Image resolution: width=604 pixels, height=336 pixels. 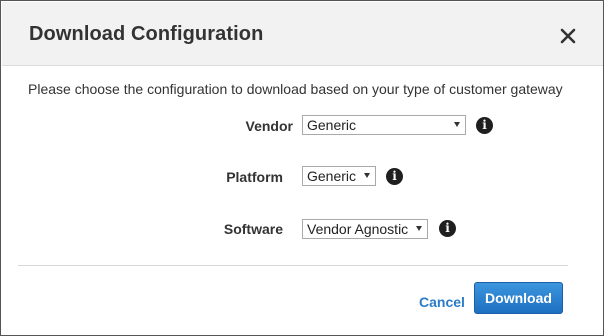 What do you see at coordinates (394, 176) in the screenshot?
I see `platform-info-icon: i` at bounding box center [394, 176].